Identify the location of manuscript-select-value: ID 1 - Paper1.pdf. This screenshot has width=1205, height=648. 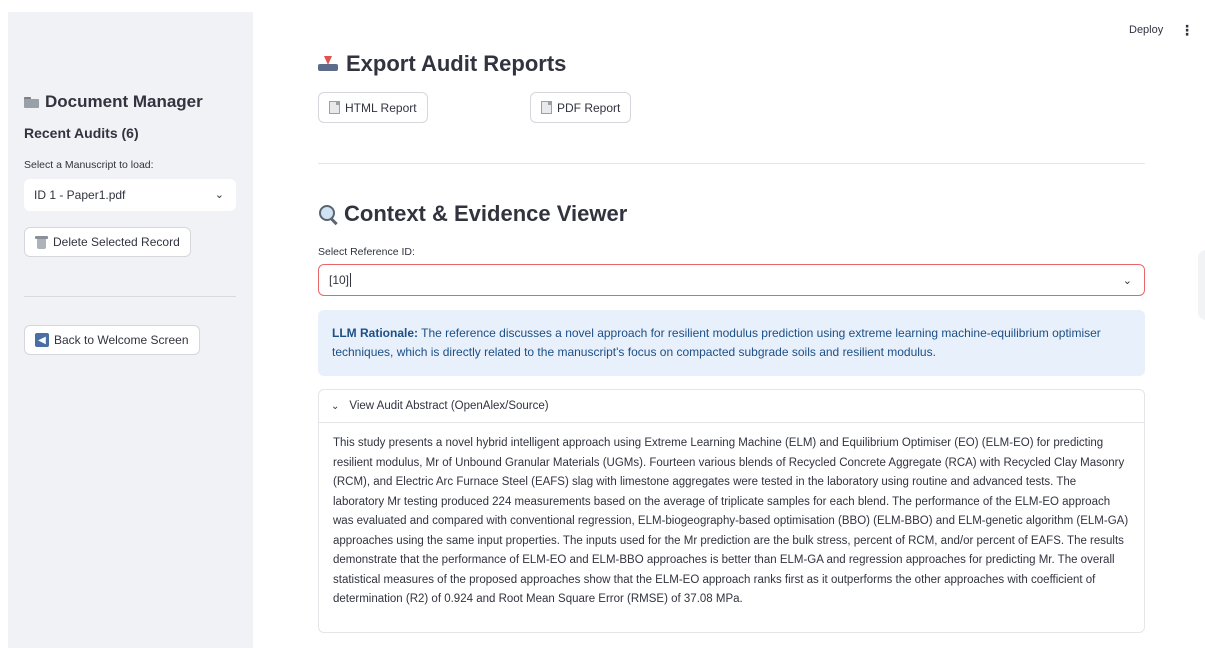
(80, 195).